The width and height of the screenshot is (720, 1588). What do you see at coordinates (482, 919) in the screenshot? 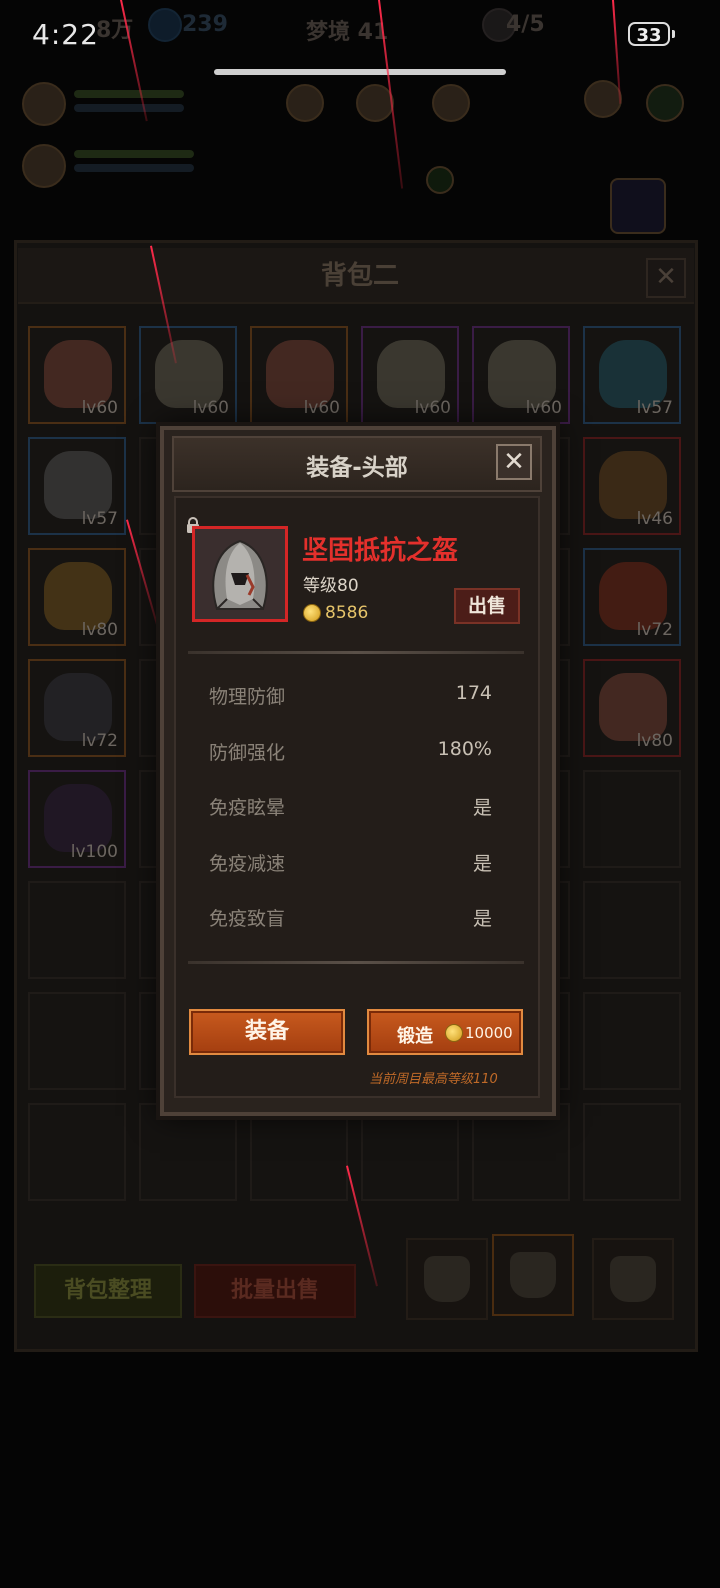
I see `stat-value-blind-immunity: 是` at bounding box center [482, 919].